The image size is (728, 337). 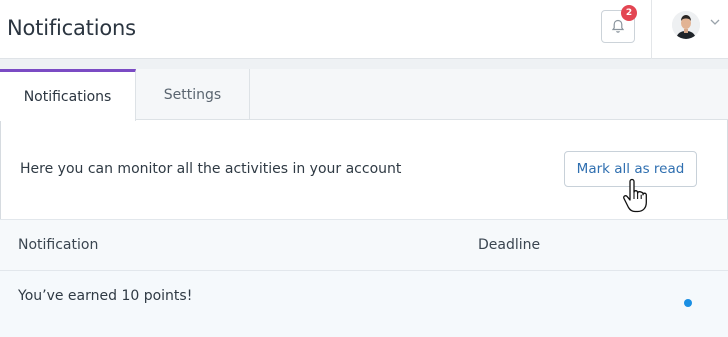 What do you see at coordinates (71, 28) in the screenshot?
I see `page-title: Notifications` at bounding box center [71, 28].